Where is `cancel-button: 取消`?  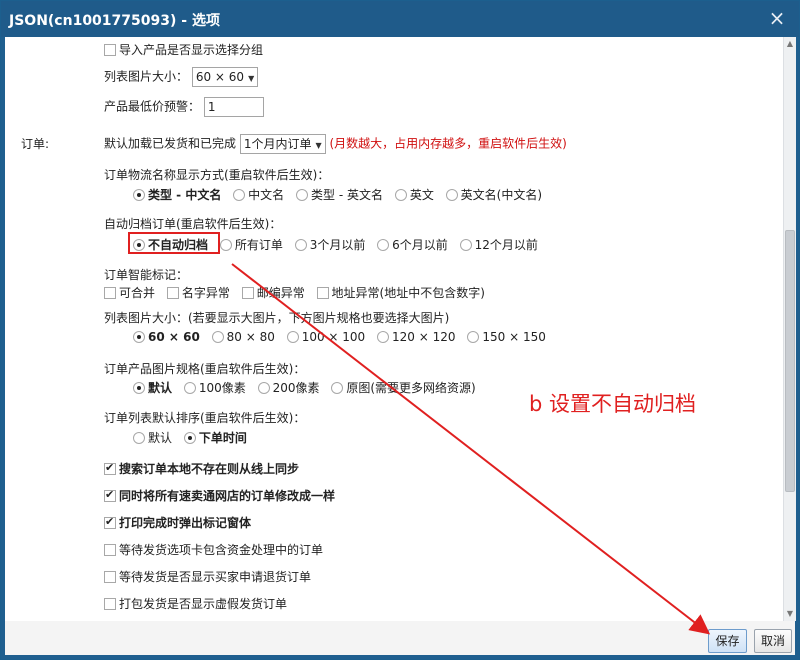
cancel-button: 取消 is located at coordinates (773, 641).